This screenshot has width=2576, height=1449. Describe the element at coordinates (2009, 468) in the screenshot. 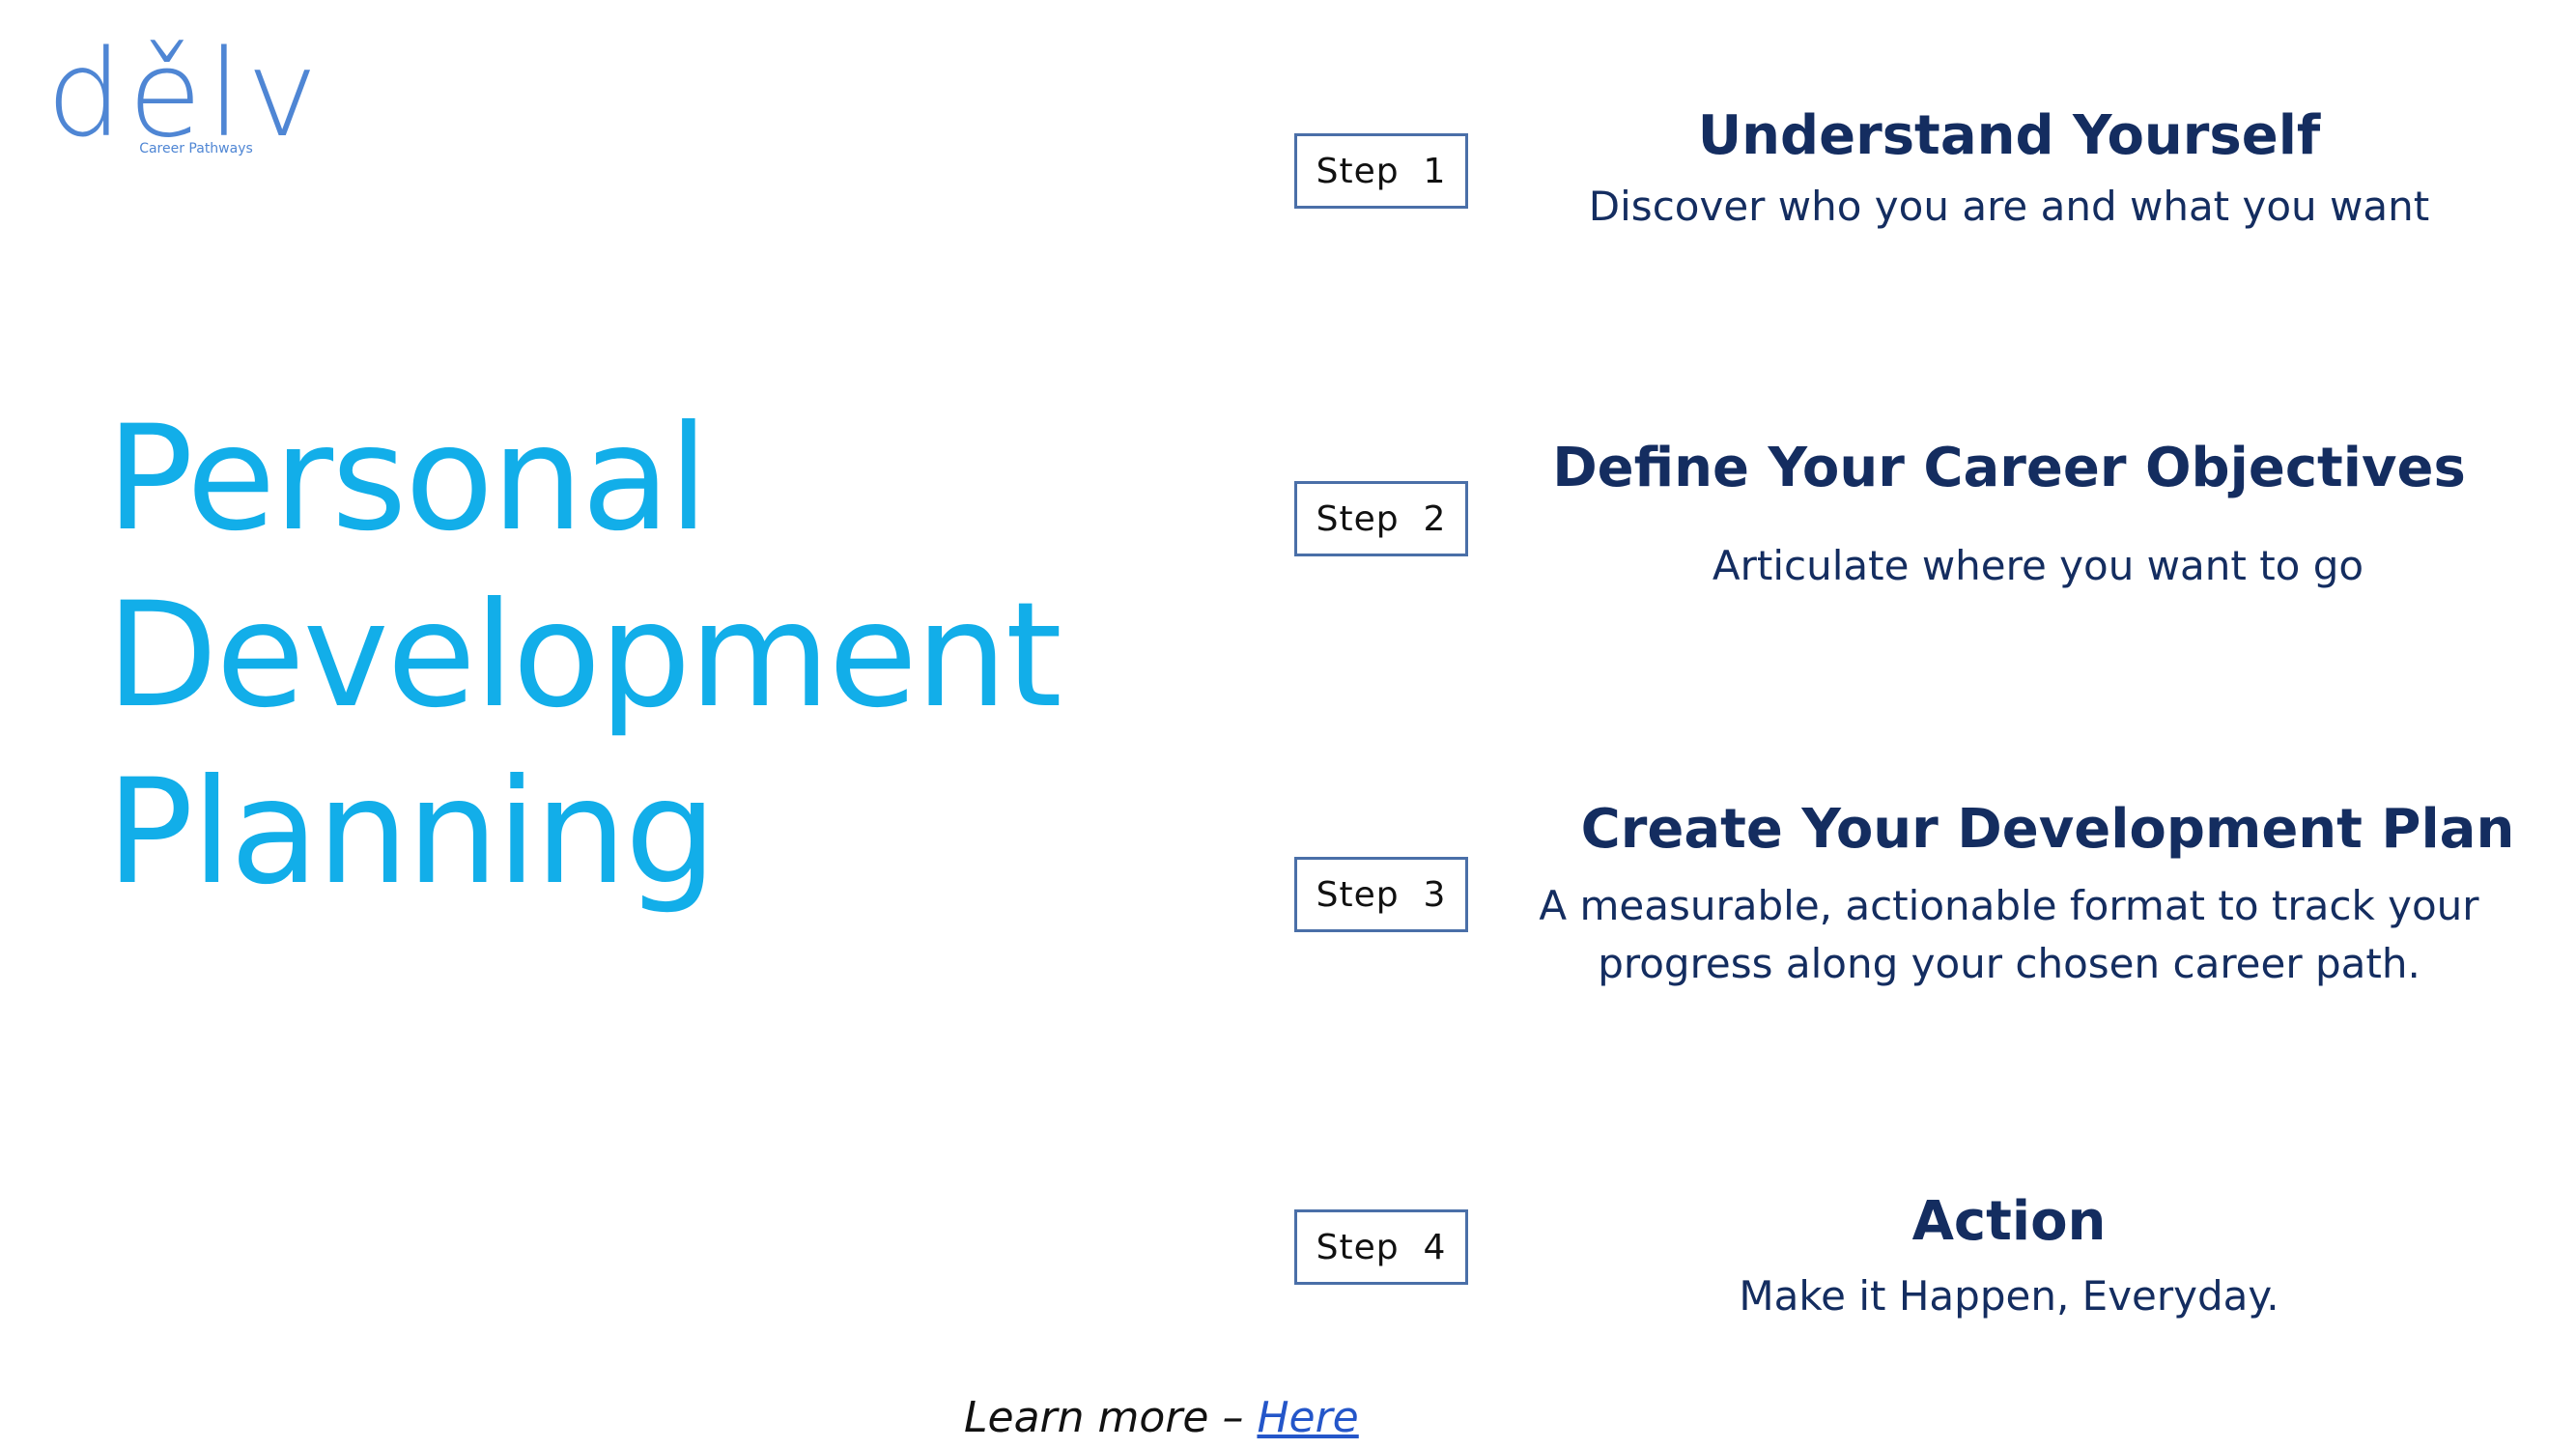

I see `step-2-heading: Define Your Career Objectives` at that location.